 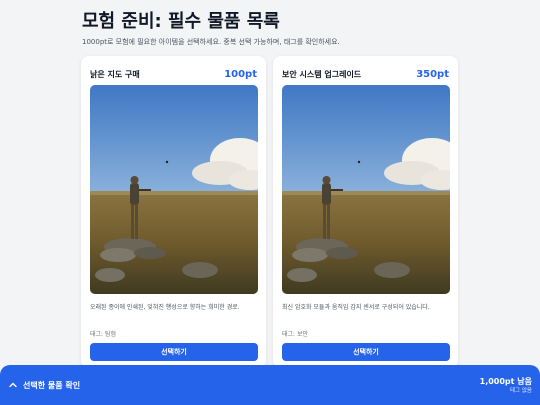 What do you see at coordinates (165, 307) in the screenshot?
I see `card-description: 오래된 종이에 인쇄된, 잊혀진 행성으로 향하는 희미한 경로.` at bounding box center [165, 307].